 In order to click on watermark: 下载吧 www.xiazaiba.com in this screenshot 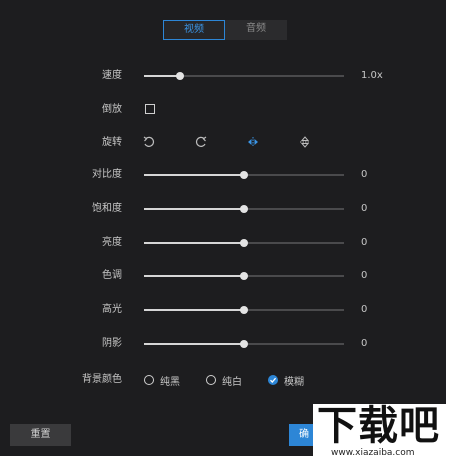, I will do `click(382, 432)`.